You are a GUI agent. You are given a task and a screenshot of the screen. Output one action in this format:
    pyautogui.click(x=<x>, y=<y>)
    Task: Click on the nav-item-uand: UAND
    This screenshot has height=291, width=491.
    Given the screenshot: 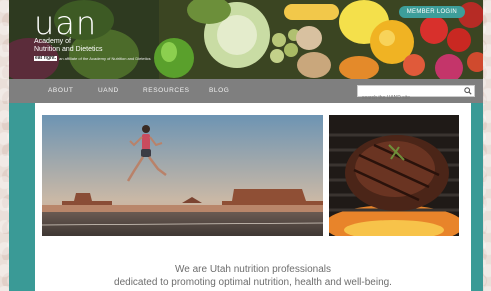 What is the action you would take?
    pyautogui.click(x=108, y=90)
    